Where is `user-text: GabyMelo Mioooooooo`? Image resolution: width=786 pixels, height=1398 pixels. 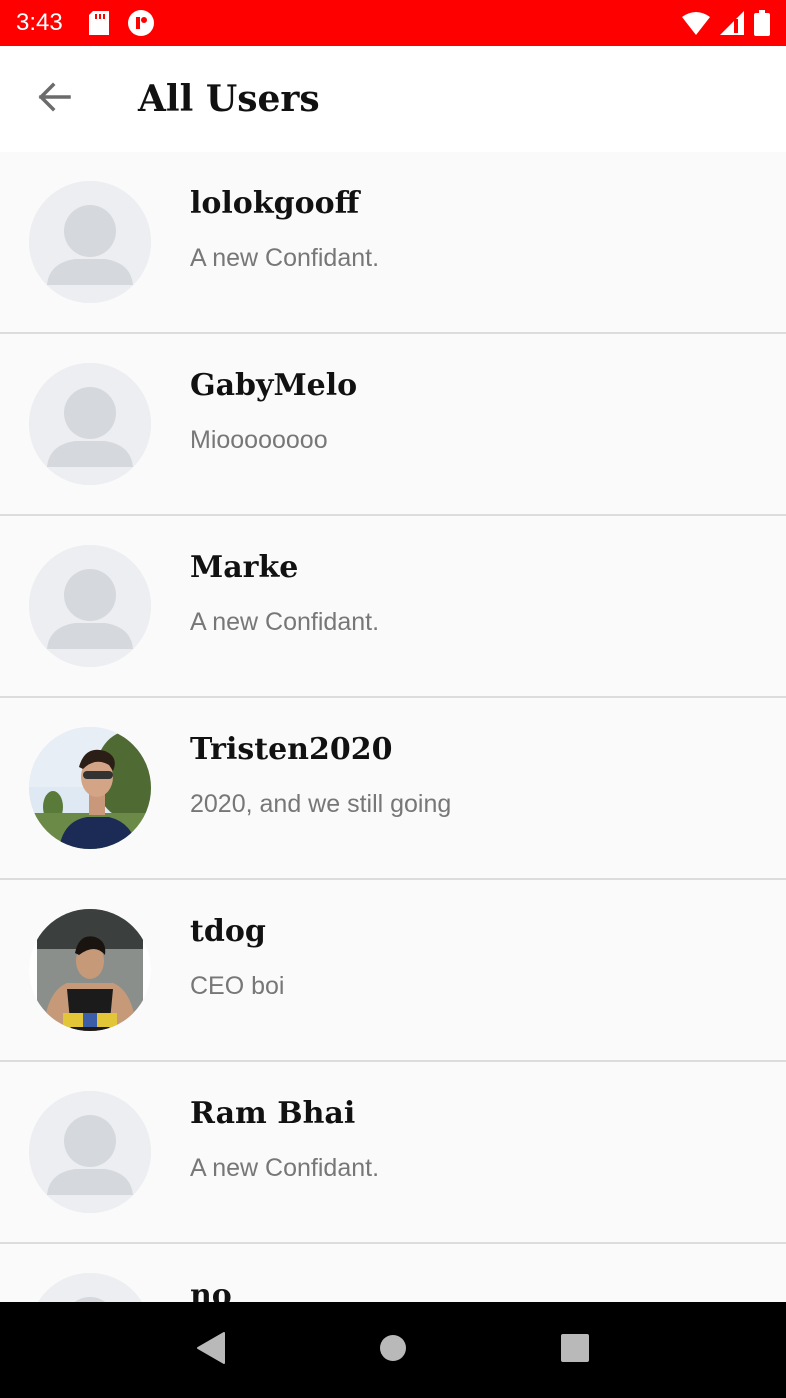 user-text: GabyMelo Mioooooooo is located at coordinates (478, 411).